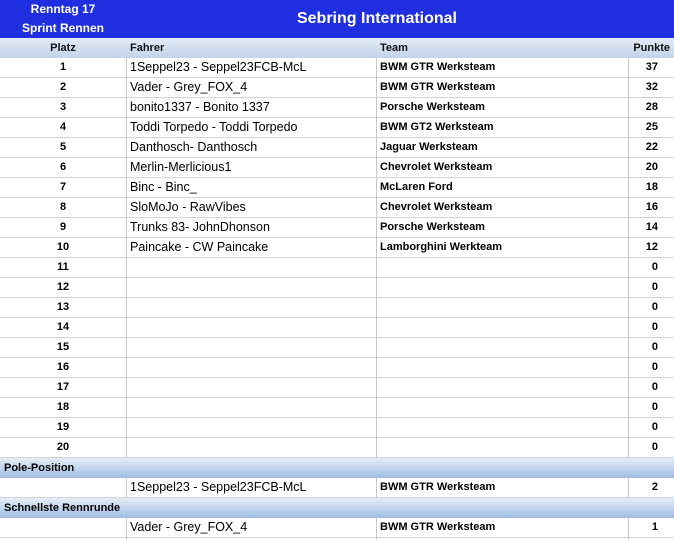 The width and height of the screenshot is (674, 540). What do you see at coordinates (63, 67) in the screenshot?
I see `position-cell: 1` at bounding box center [63, 67].